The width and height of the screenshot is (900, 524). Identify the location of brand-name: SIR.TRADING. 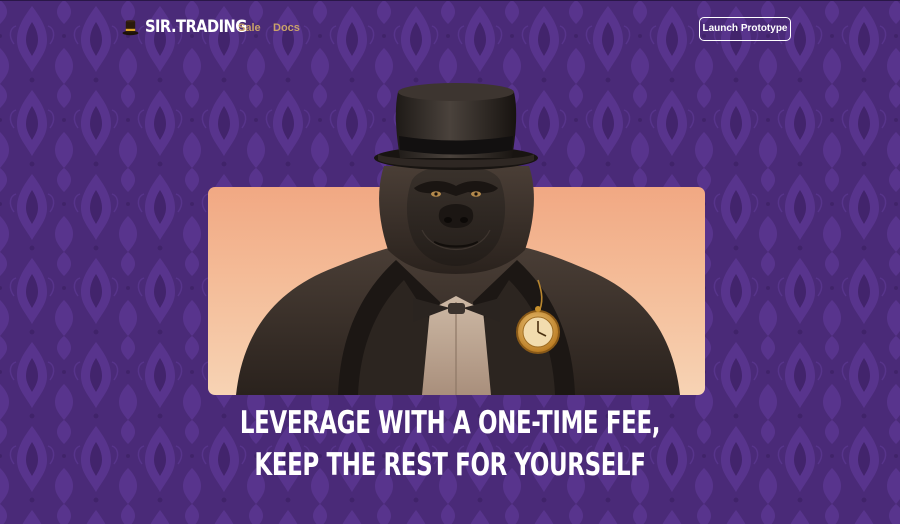
(196, 27).